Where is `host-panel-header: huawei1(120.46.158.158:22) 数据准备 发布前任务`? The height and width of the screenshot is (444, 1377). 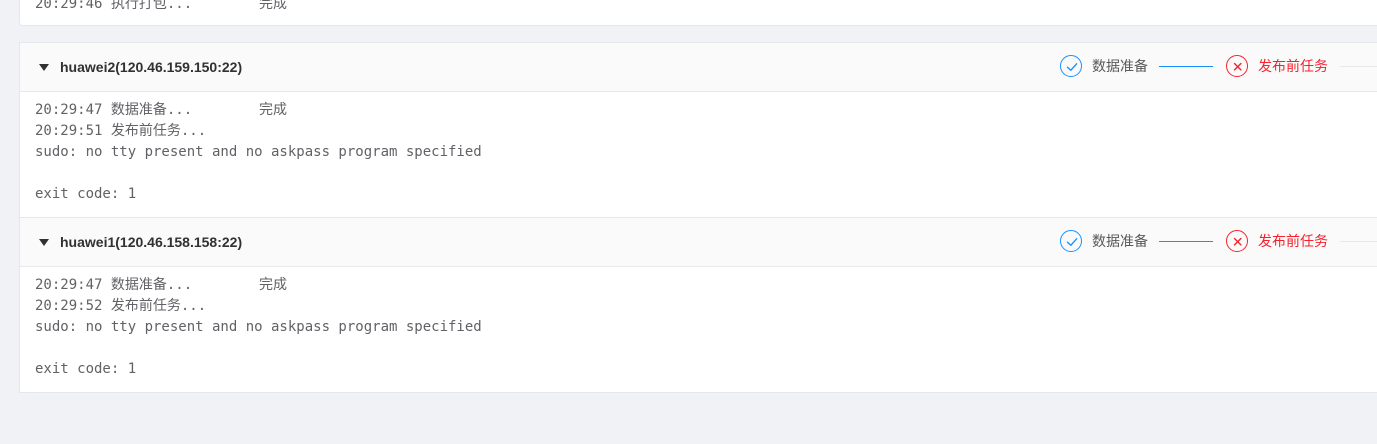 host-panel-header: huawei1(120.46.158.158:22) 数据准备 发布前任务 is located at coordinates (698, 242).